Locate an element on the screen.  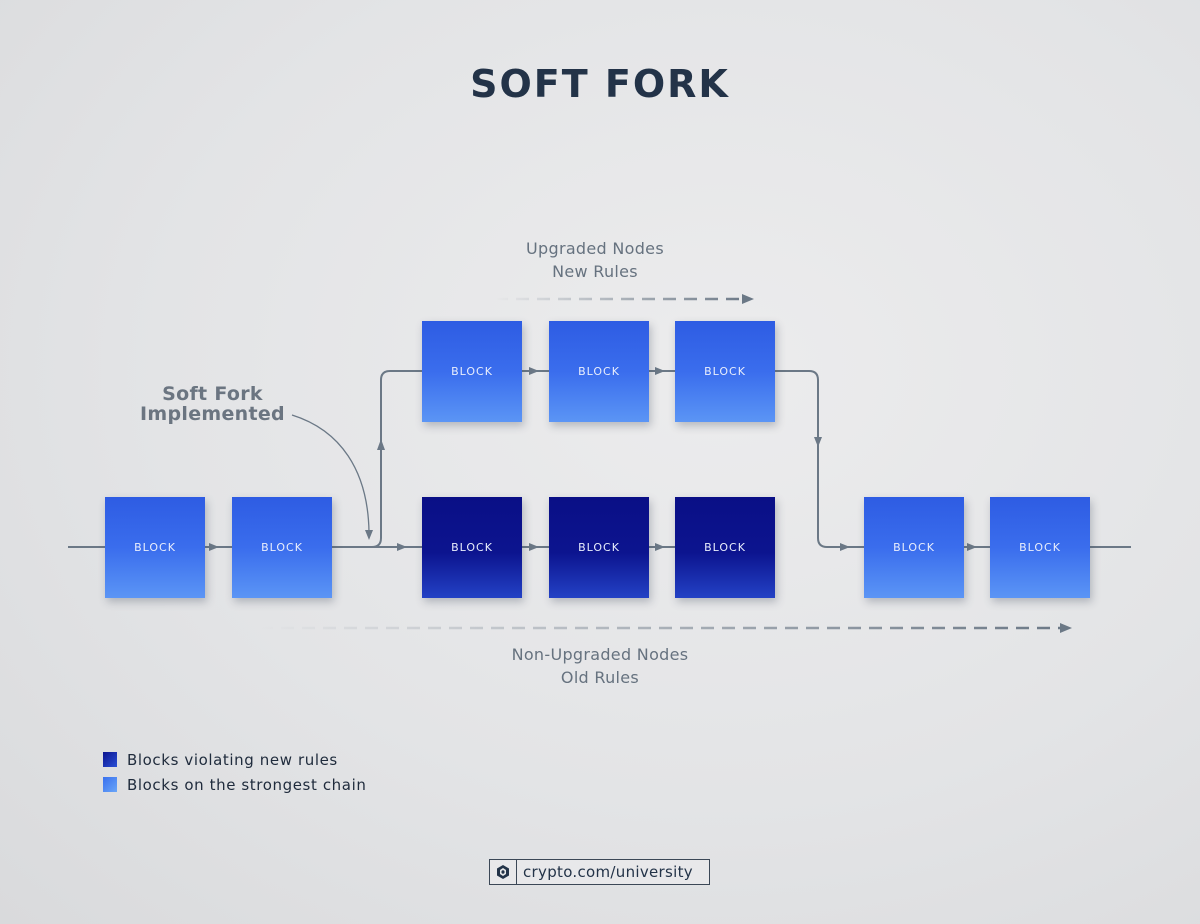
block-main-2: BLOCK is located at coordinates (282, 547).